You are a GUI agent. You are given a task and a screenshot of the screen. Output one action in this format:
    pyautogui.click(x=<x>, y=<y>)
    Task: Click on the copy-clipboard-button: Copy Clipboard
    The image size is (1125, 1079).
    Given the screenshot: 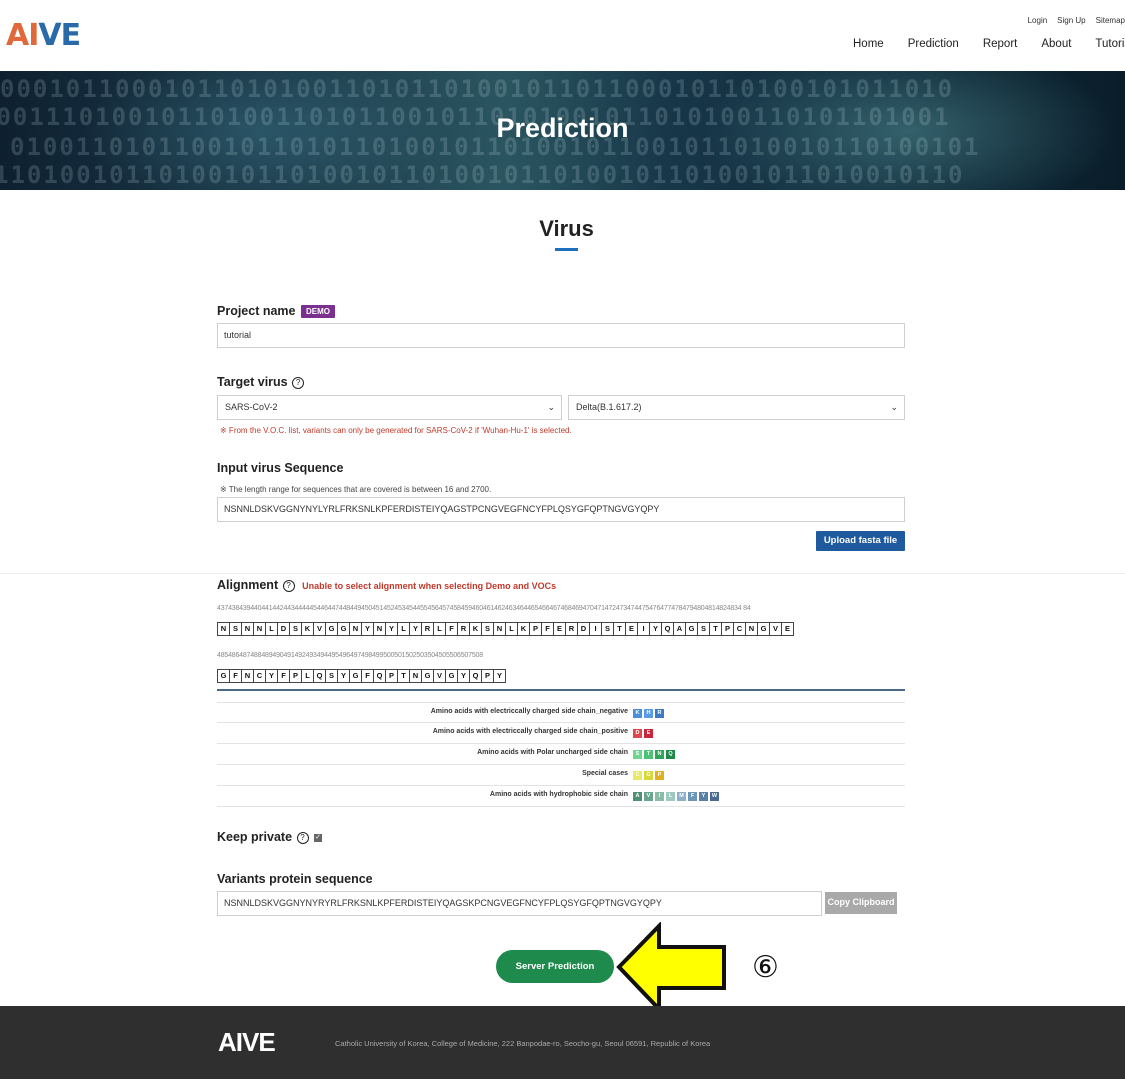 What is the action you would take?
    pyautogui.click(x=861, y=903)
    